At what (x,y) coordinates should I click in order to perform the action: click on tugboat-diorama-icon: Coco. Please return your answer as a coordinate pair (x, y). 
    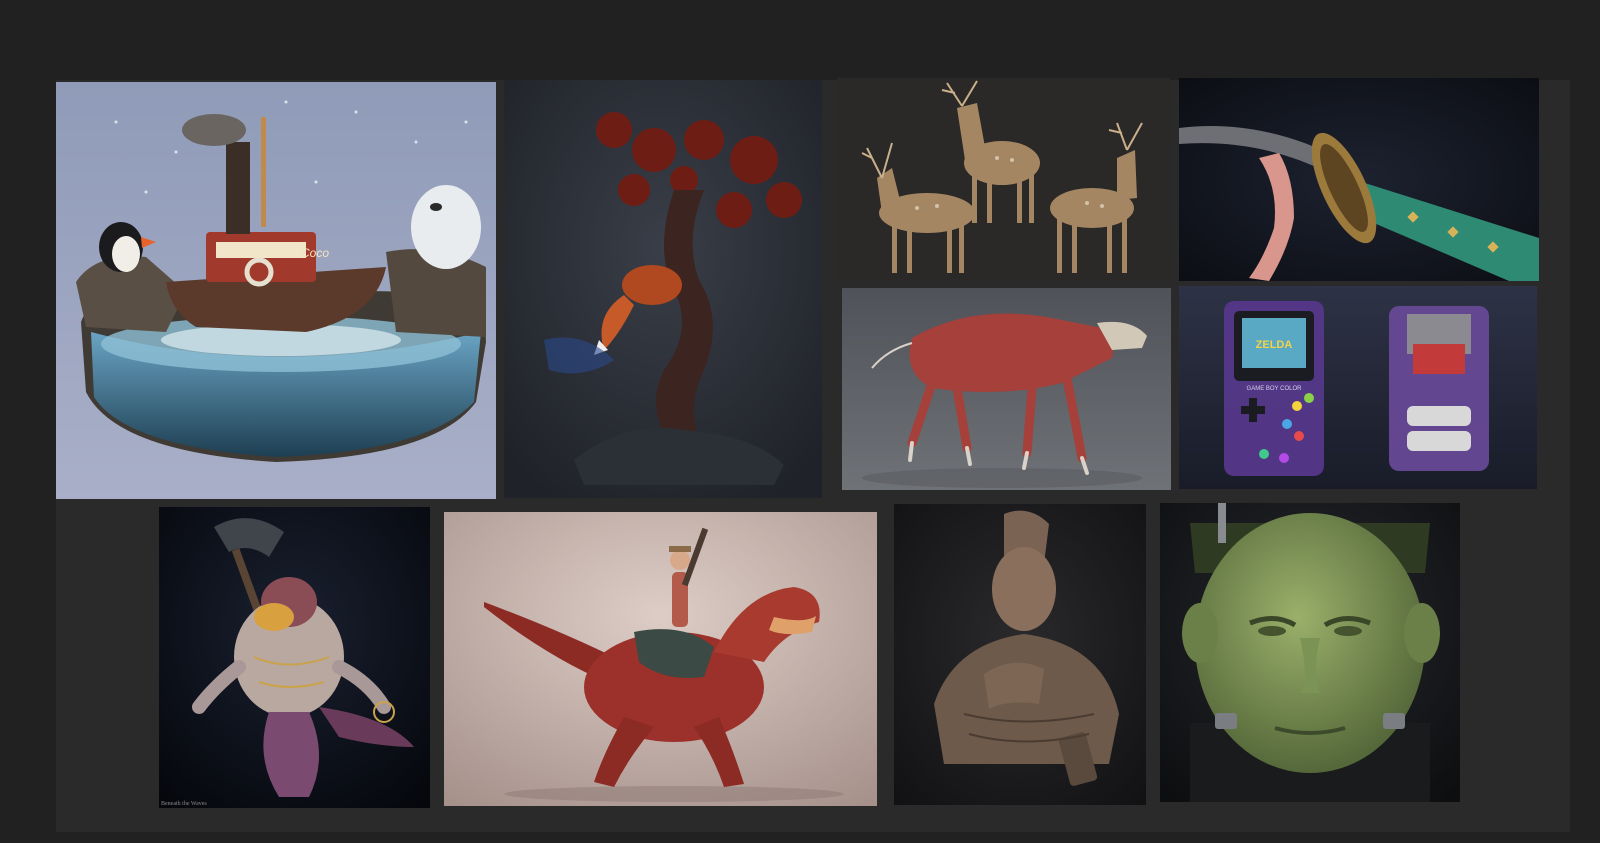
    Looking at the image, I should click on (276, 290).